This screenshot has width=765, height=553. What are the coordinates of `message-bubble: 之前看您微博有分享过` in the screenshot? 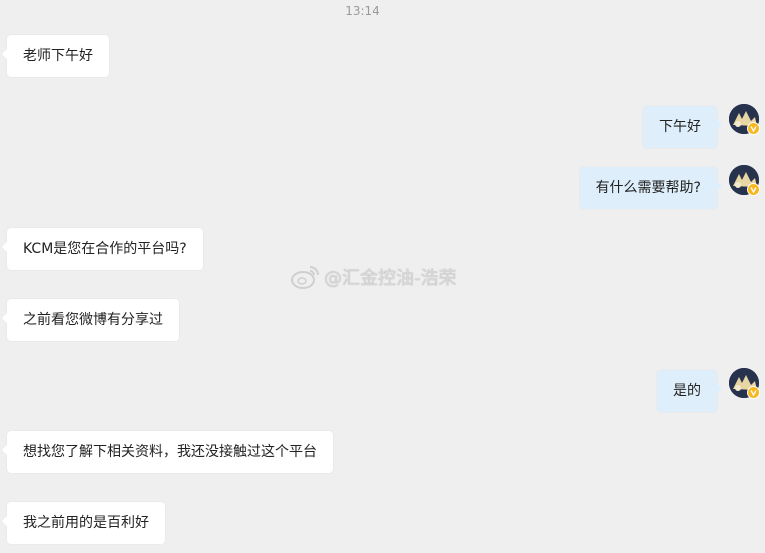 It's located at (90, 320).